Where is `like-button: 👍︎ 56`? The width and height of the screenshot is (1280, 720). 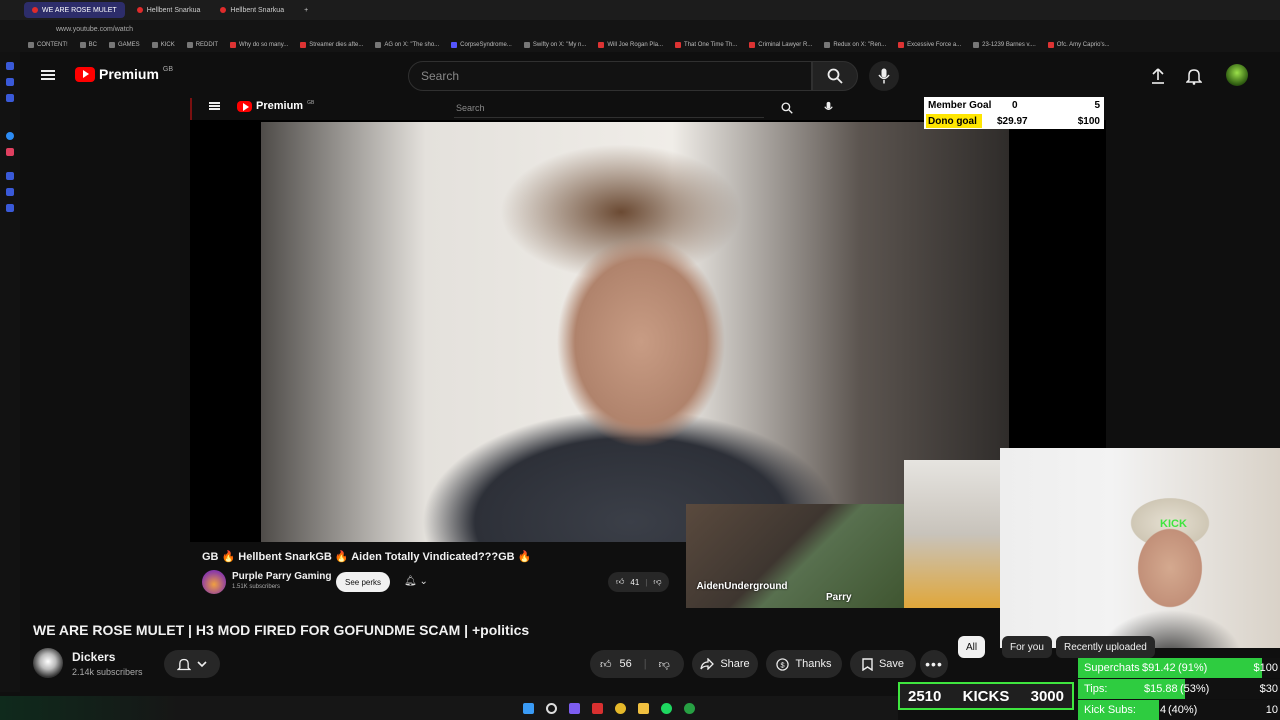 like-button: 👍︎ 56 is located at coordinates (616, 664).